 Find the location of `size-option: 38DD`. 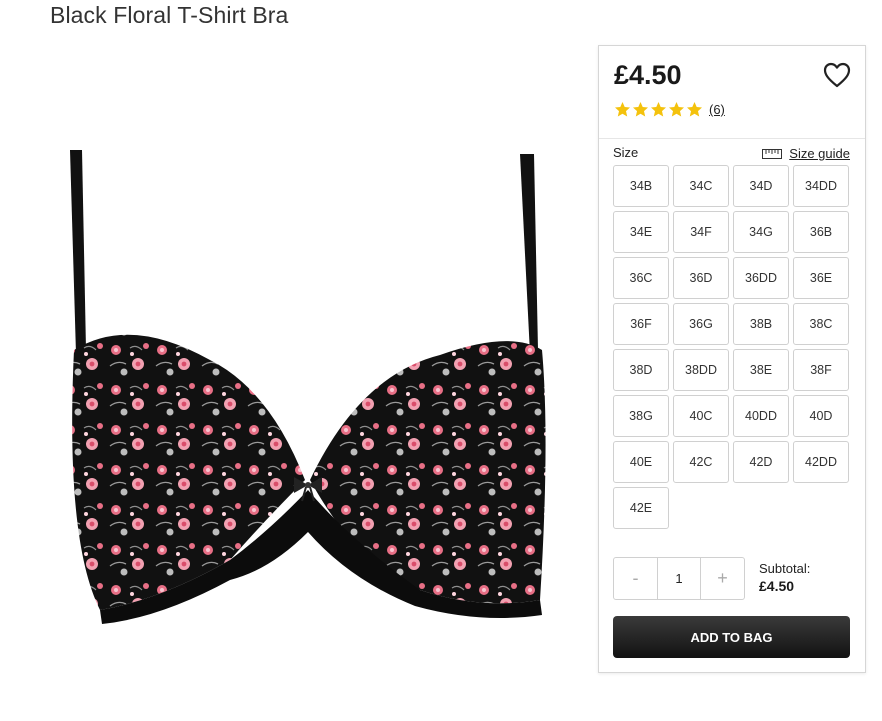

size-option: 38DD is located at coordinates (701, 370).